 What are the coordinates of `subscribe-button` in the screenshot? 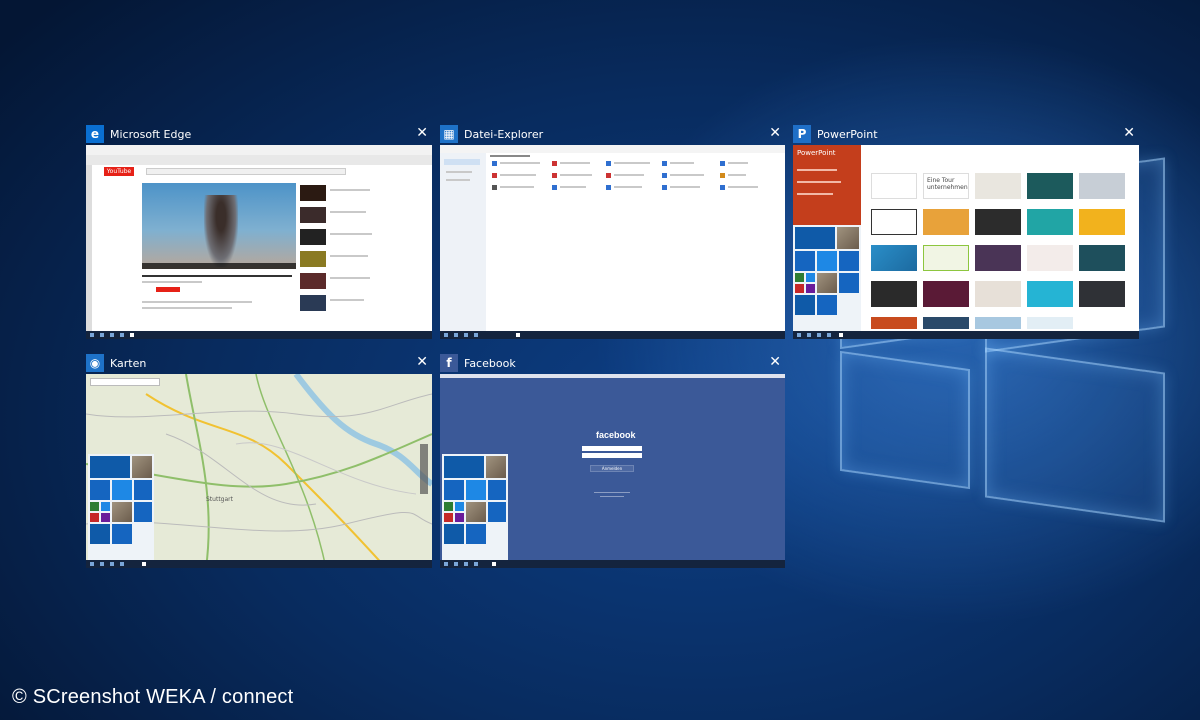 It's located at (168, 289).